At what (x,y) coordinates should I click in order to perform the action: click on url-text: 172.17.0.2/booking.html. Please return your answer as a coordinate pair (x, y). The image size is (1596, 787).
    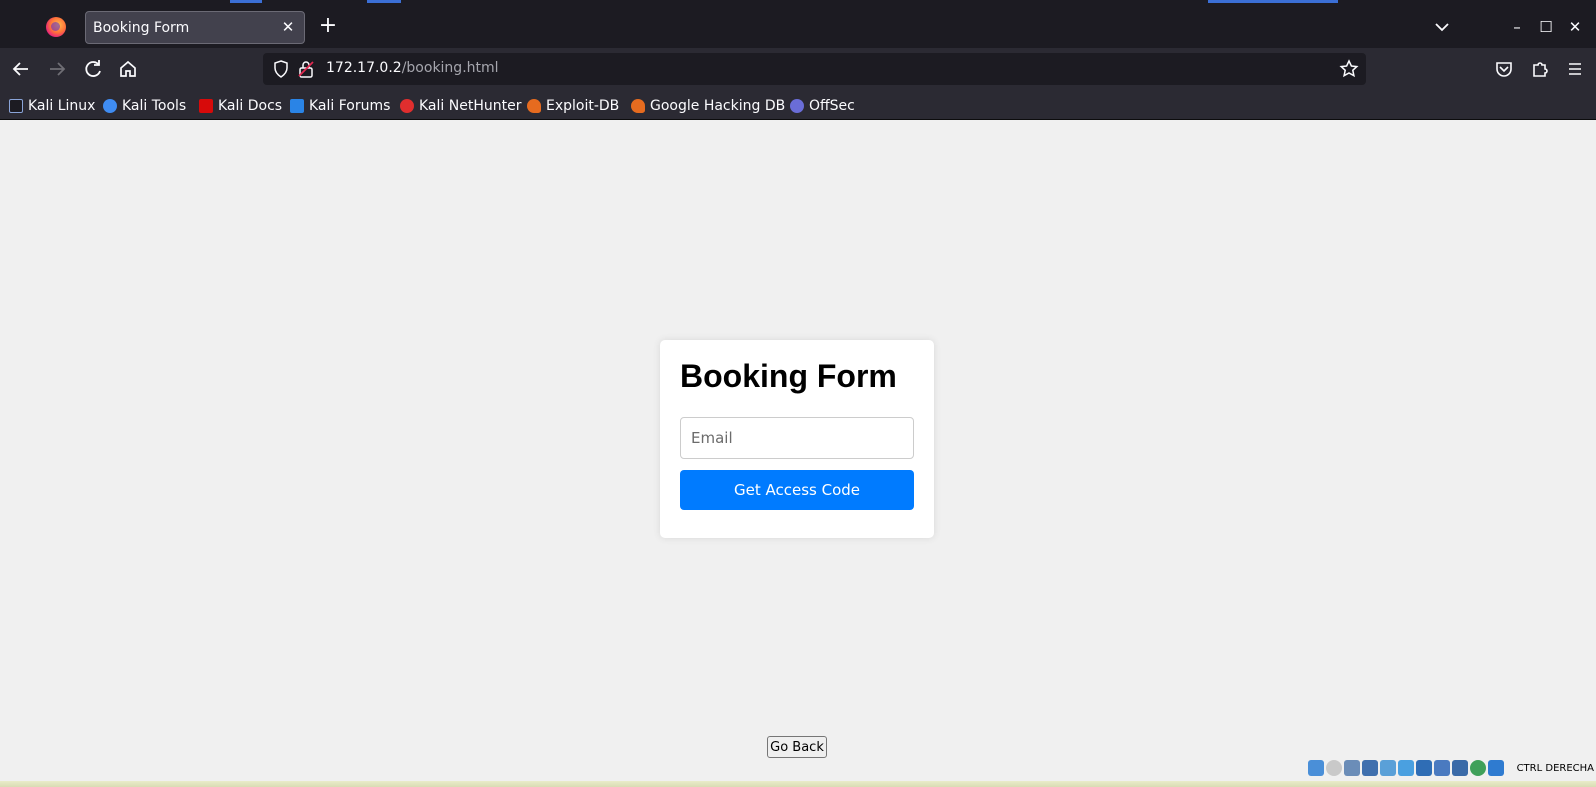
    Looking at the image, I should click on (412, 68).